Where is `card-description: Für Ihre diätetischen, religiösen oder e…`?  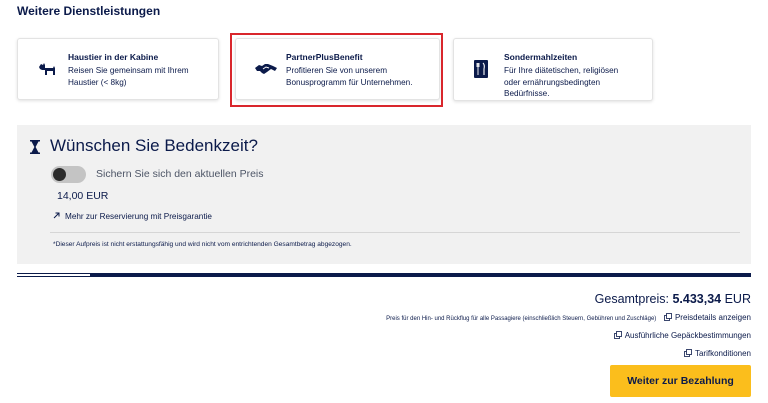 card-description: Für Ihre diätetischen, religiösen oder e… is located at coordinates (561, 82).